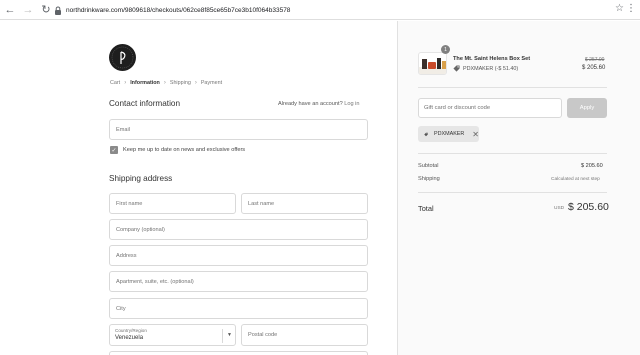 Image resolution: width=640 pixels, height=355 pixels. Describe the element at coordinates (115, 83) in the screenshot. I see `breadcrumb-cart: Cart` at that location.